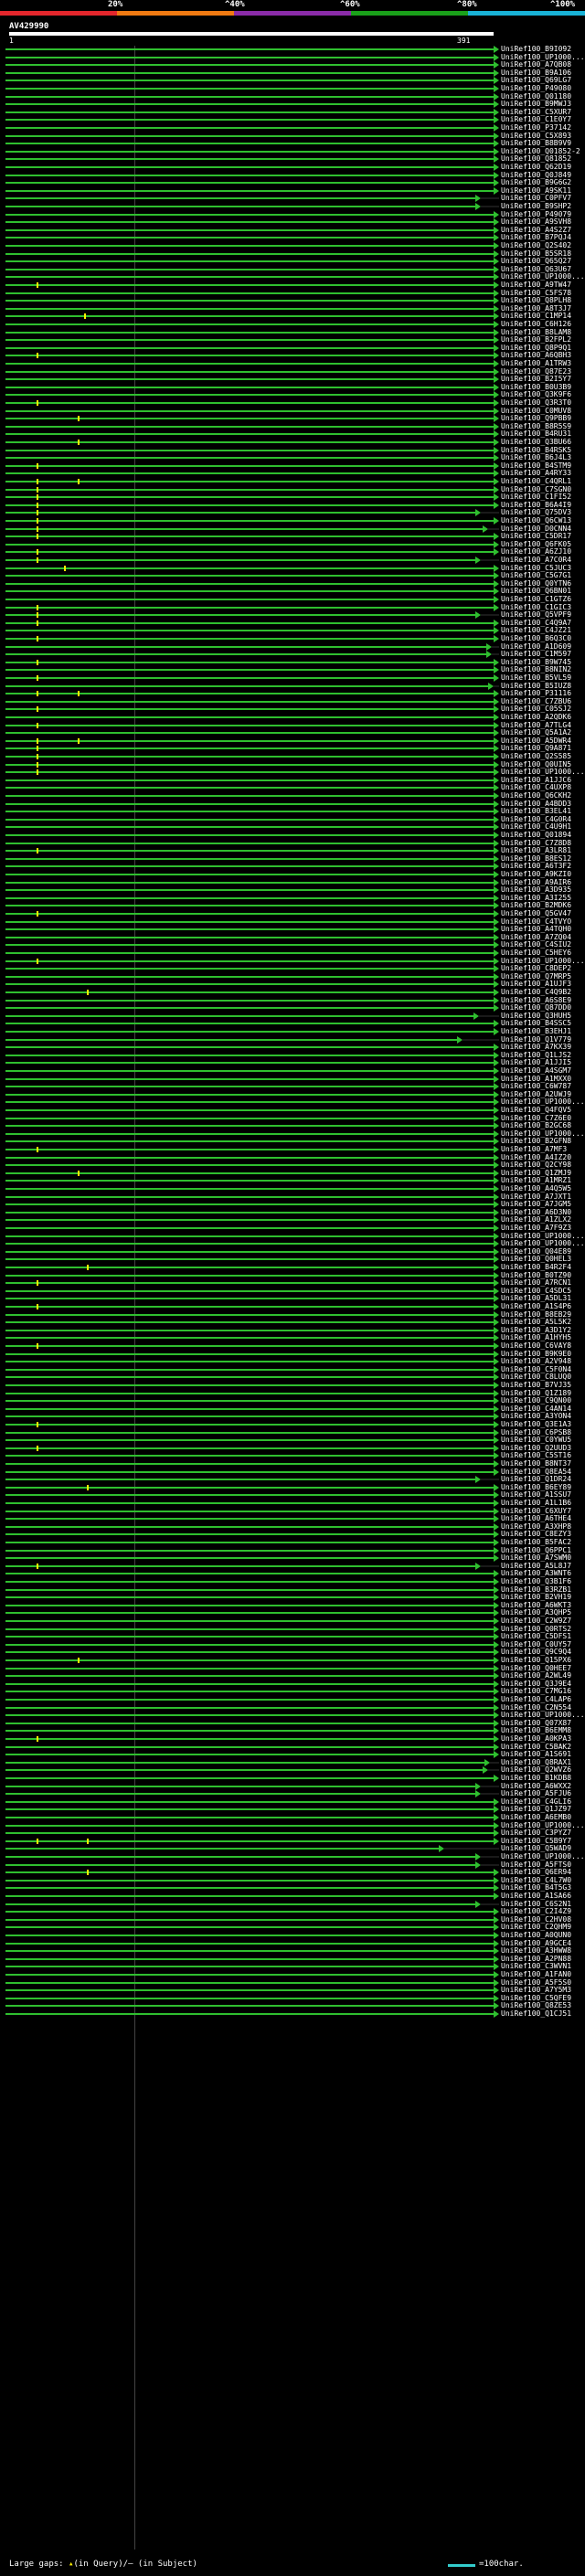 This screenshot has width=585, height=2576. I want to click on hit-row: UniRef100_C8EZY3, so click(293, 1535).